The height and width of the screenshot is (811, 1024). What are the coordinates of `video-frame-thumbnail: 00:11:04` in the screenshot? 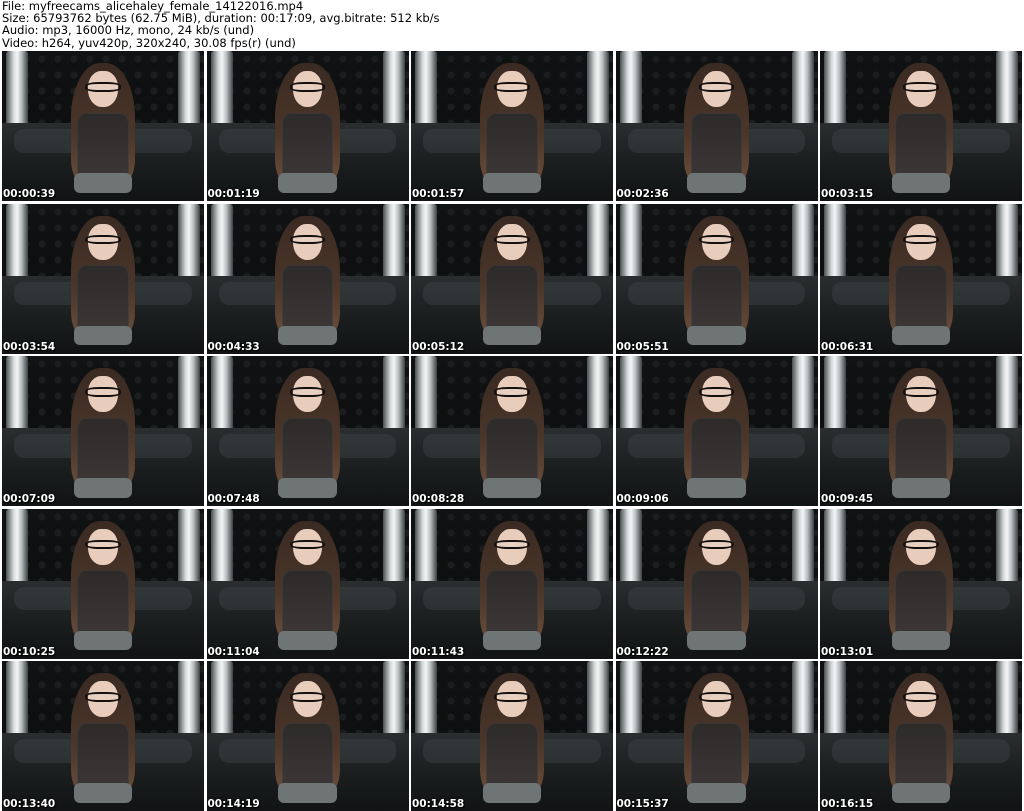 It's located at (307, 583).